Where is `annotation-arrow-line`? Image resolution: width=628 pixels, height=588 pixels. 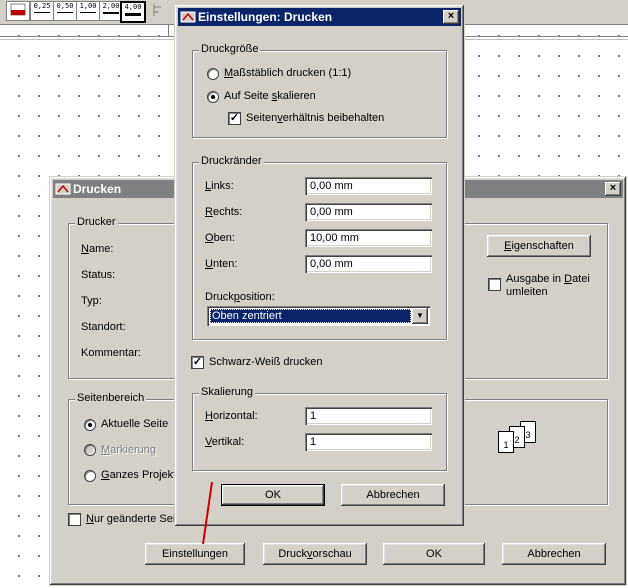
annotation-arrow-line is located at coordinates (207, 513).